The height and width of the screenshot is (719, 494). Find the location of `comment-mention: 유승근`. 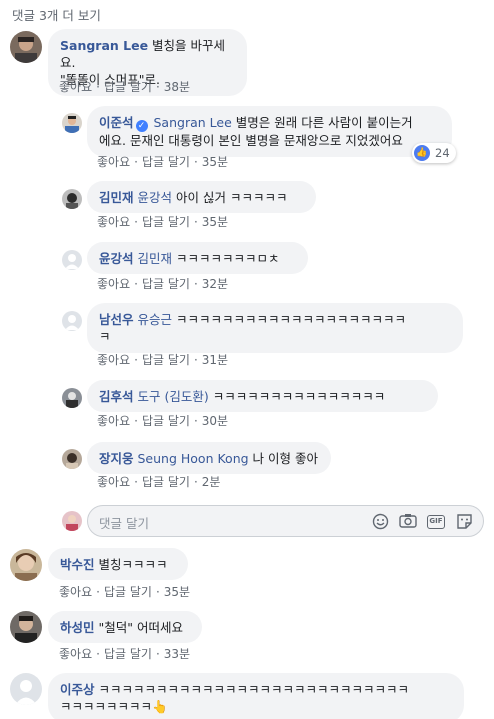

comment-mention: 유승근 is located at coordinates (155, 319).